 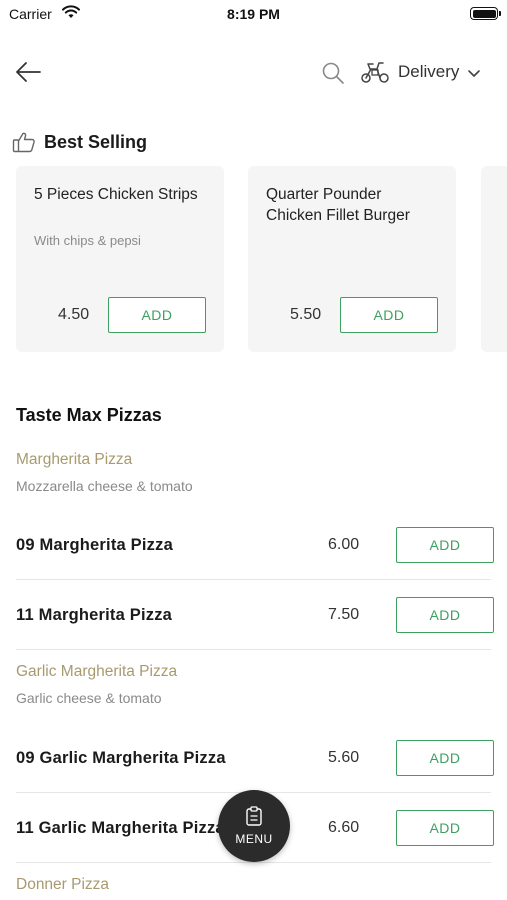 I want to click on search-icon, so click(x=333, y=73).